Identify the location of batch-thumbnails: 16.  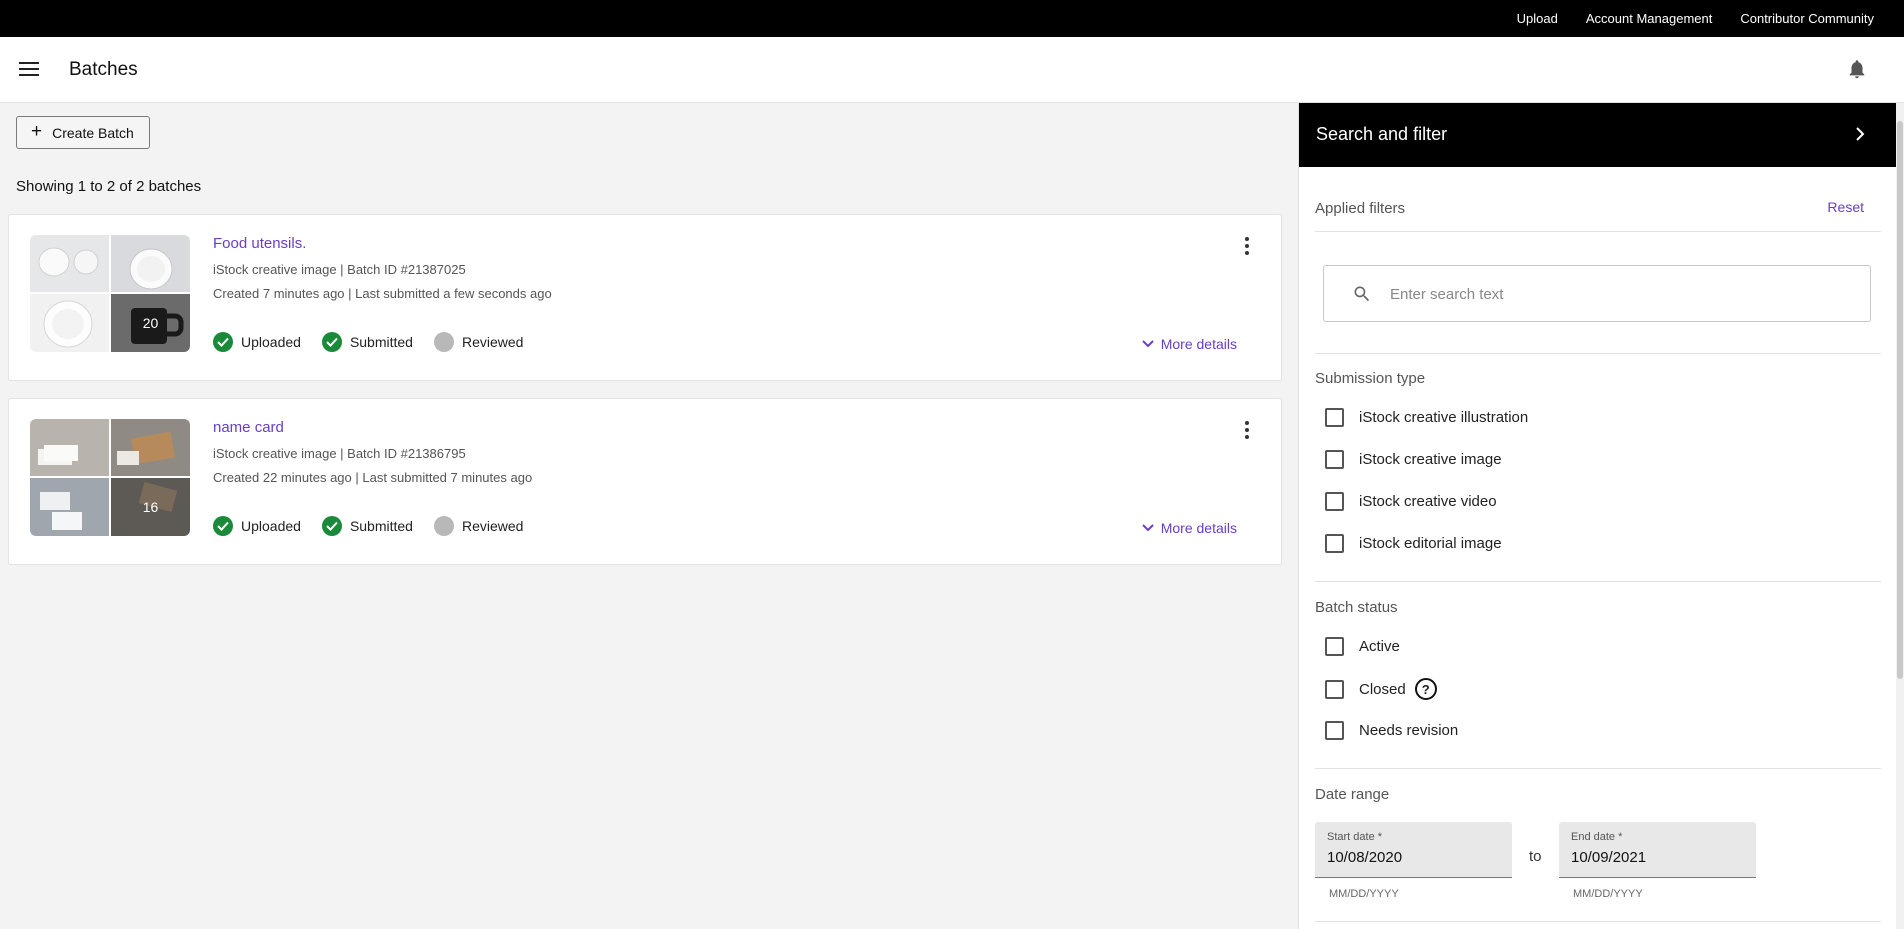
(110, 477).